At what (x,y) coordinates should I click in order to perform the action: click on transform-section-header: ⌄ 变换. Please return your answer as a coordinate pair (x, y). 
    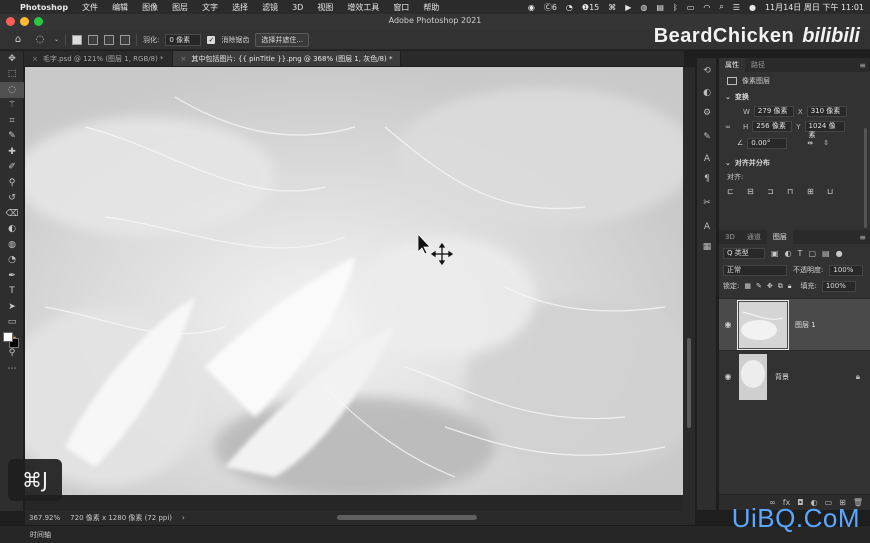
    Looking at the image, I should click on (794, 97).